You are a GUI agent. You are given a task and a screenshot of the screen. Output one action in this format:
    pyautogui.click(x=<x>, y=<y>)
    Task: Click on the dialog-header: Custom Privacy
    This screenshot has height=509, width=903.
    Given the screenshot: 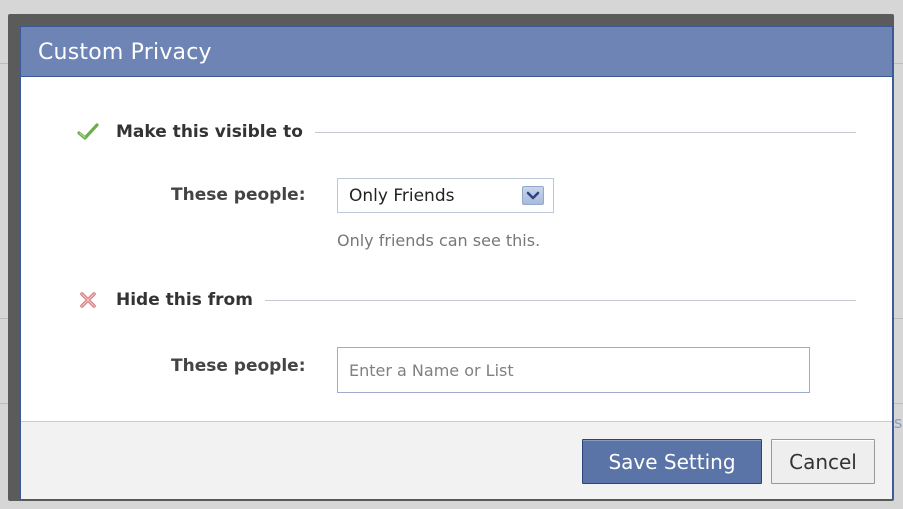 What is the action you would take?
    pyautogui.click(x=456, y=52)
    